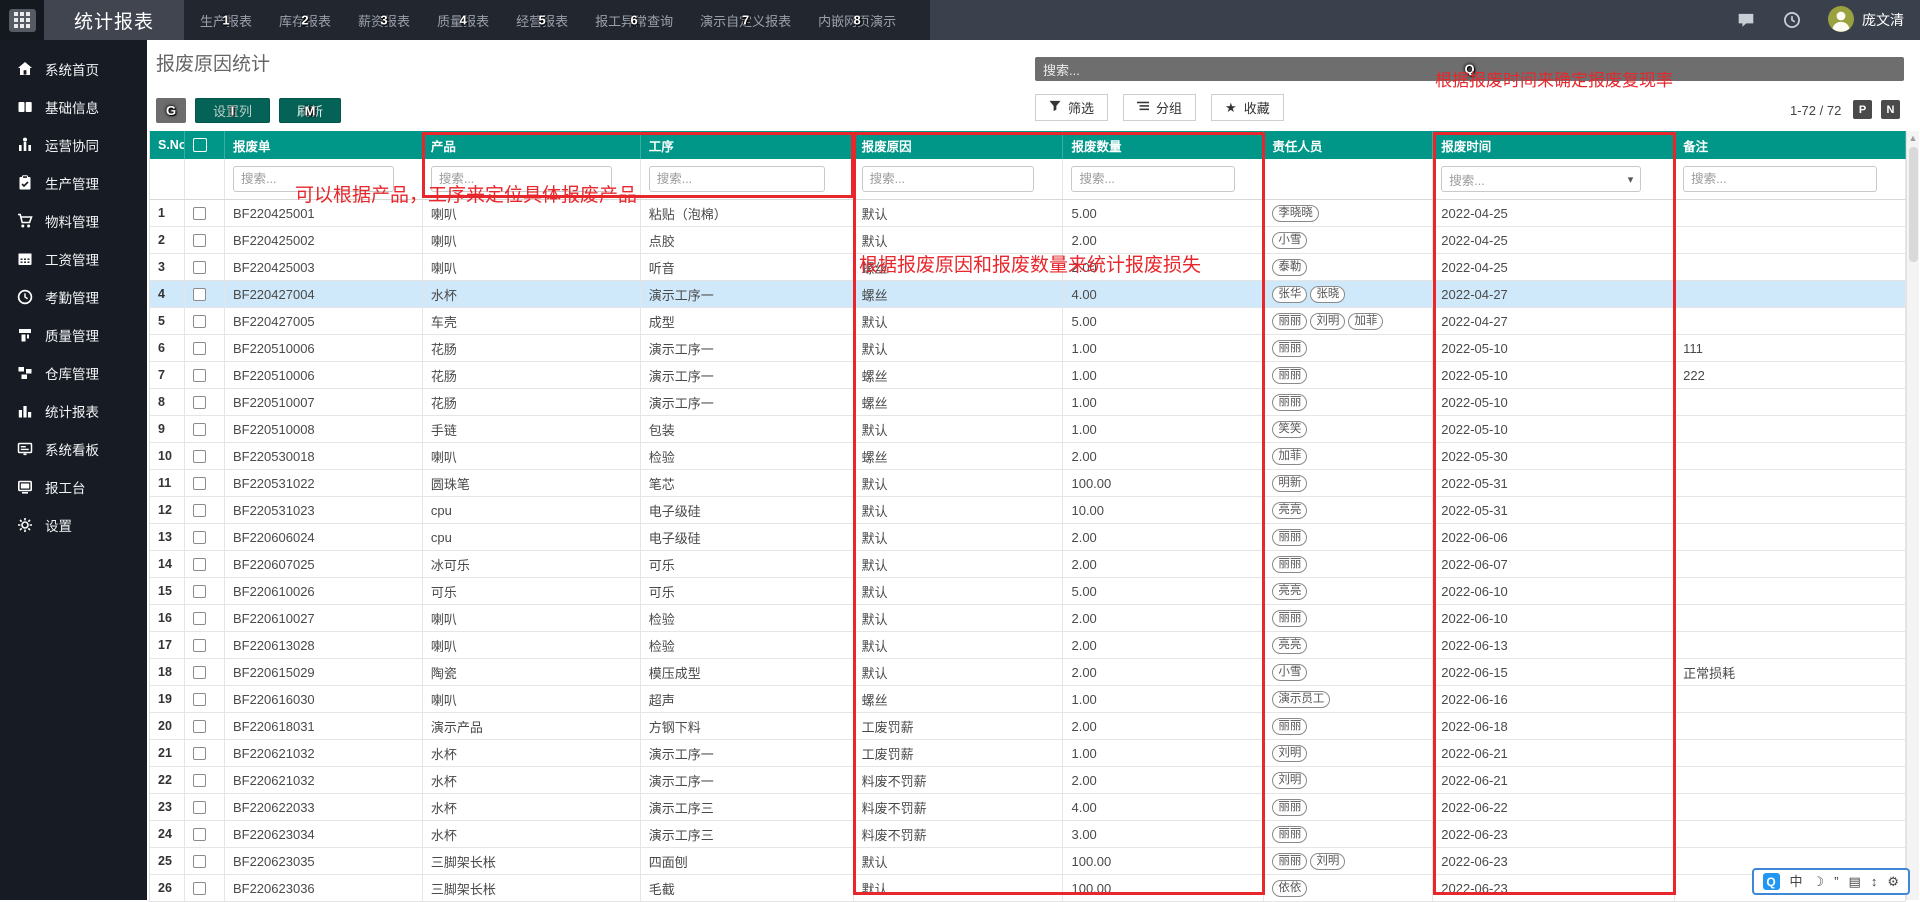 The height and width of the screenshot is (902, 1920). Describe the element at coordinates (1893, 881) in the screenshot. I see `wrench-icon: ⚙` at that location.